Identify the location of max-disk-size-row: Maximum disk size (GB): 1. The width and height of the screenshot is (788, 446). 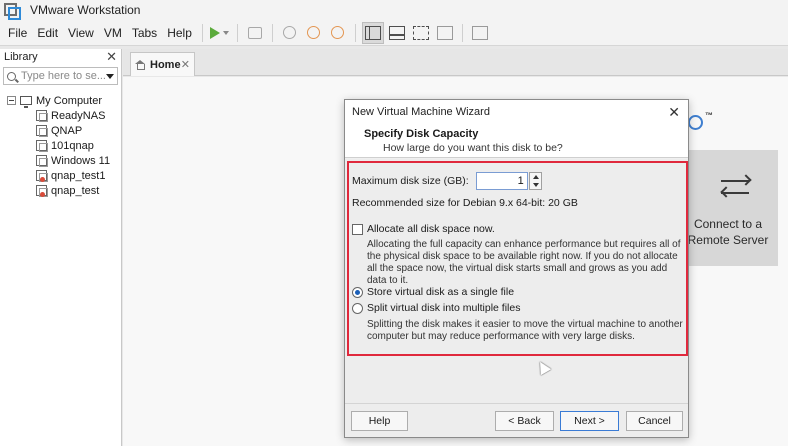
(447, 181).